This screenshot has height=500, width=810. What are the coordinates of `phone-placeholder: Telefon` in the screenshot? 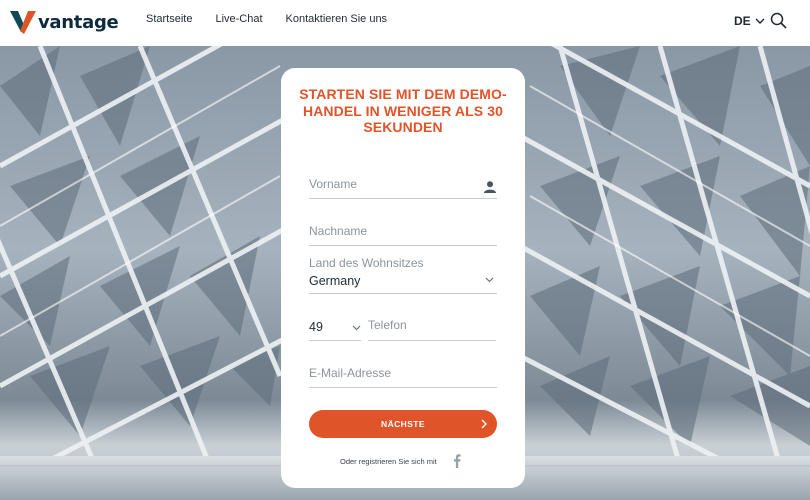 It's located at (387, 325).